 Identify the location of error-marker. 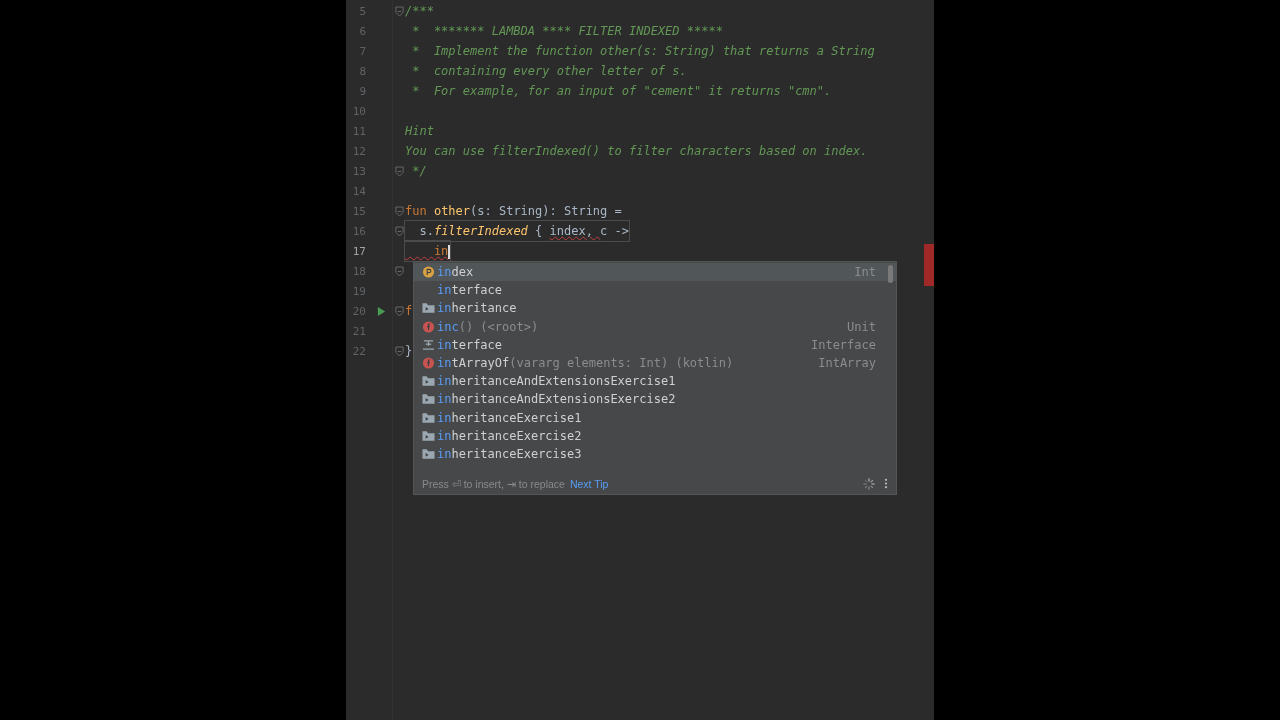
(929, 265).